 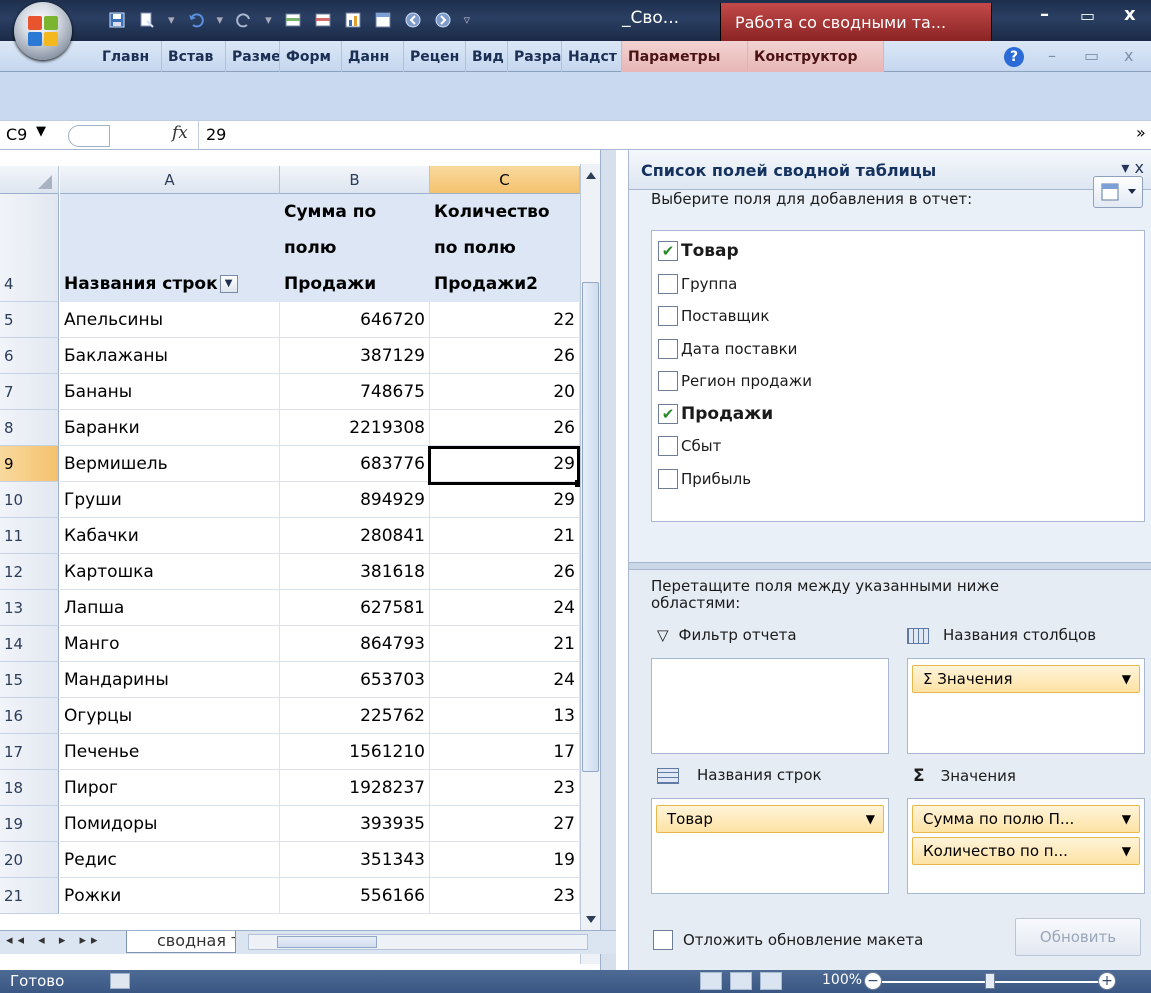 I want to click on row-header: 13, so click(x=29, y=608).